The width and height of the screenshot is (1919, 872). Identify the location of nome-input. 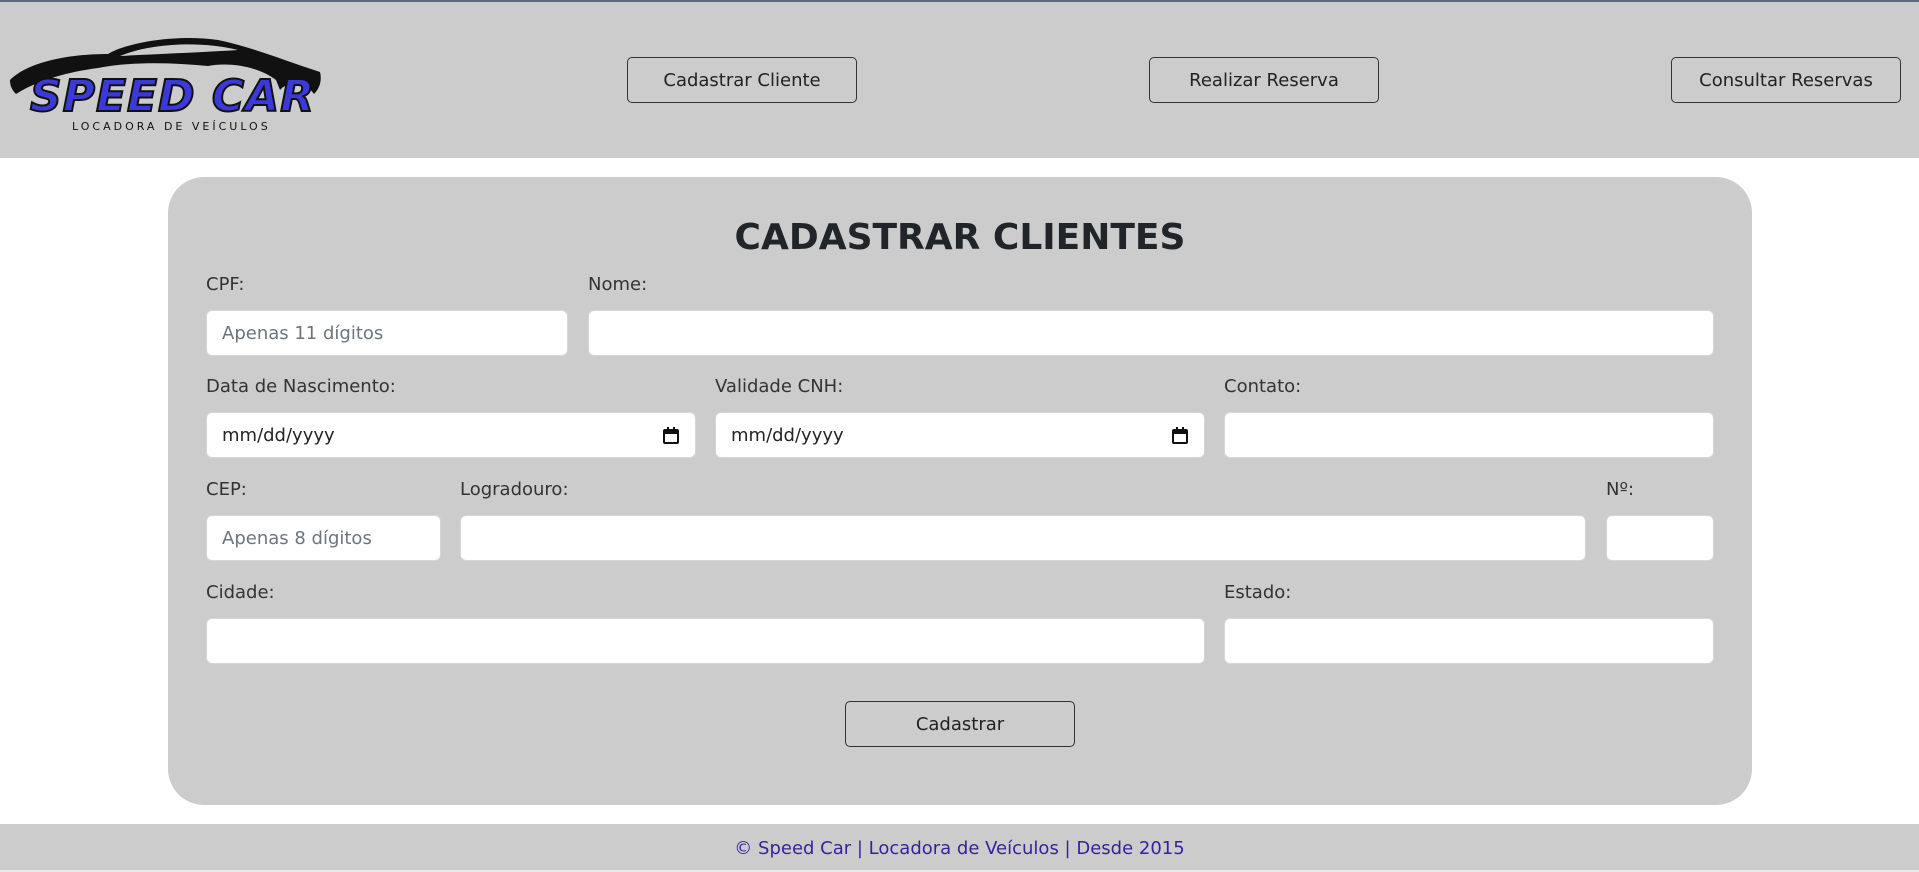
(1151, 333).